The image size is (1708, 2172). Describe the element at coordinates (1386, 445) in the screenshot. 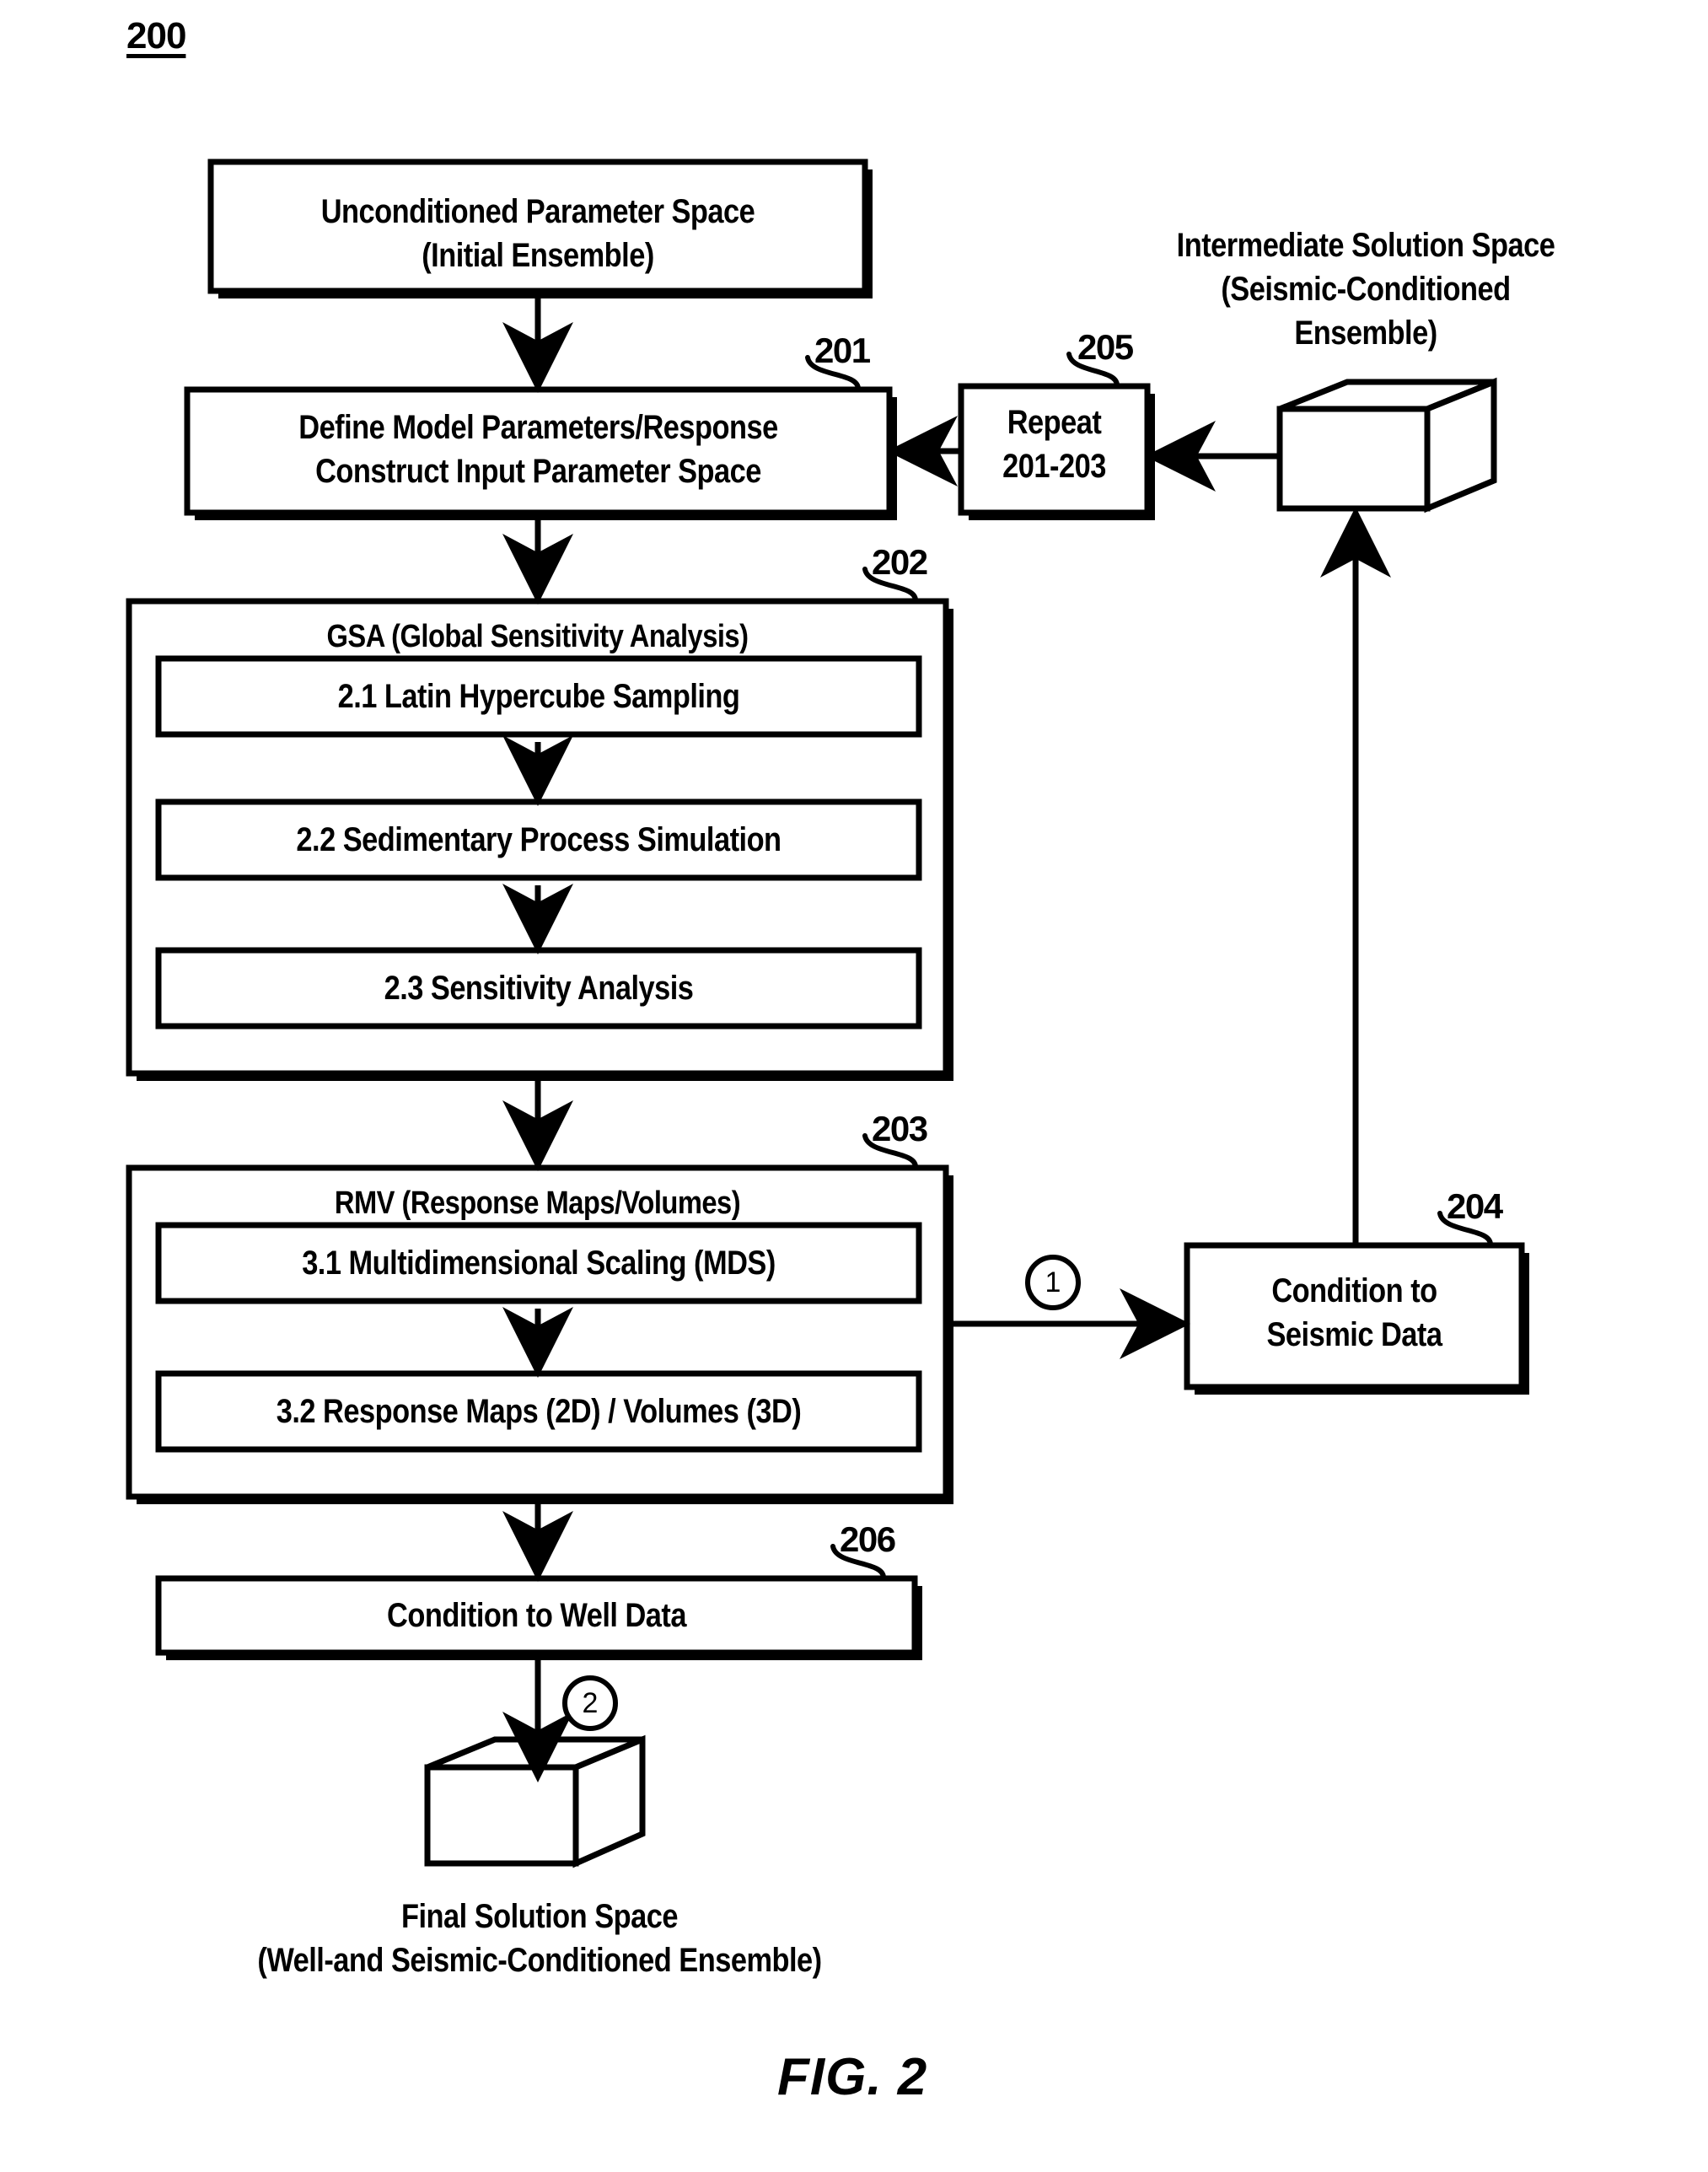

I see `intermediate-solution-cube` at that location.